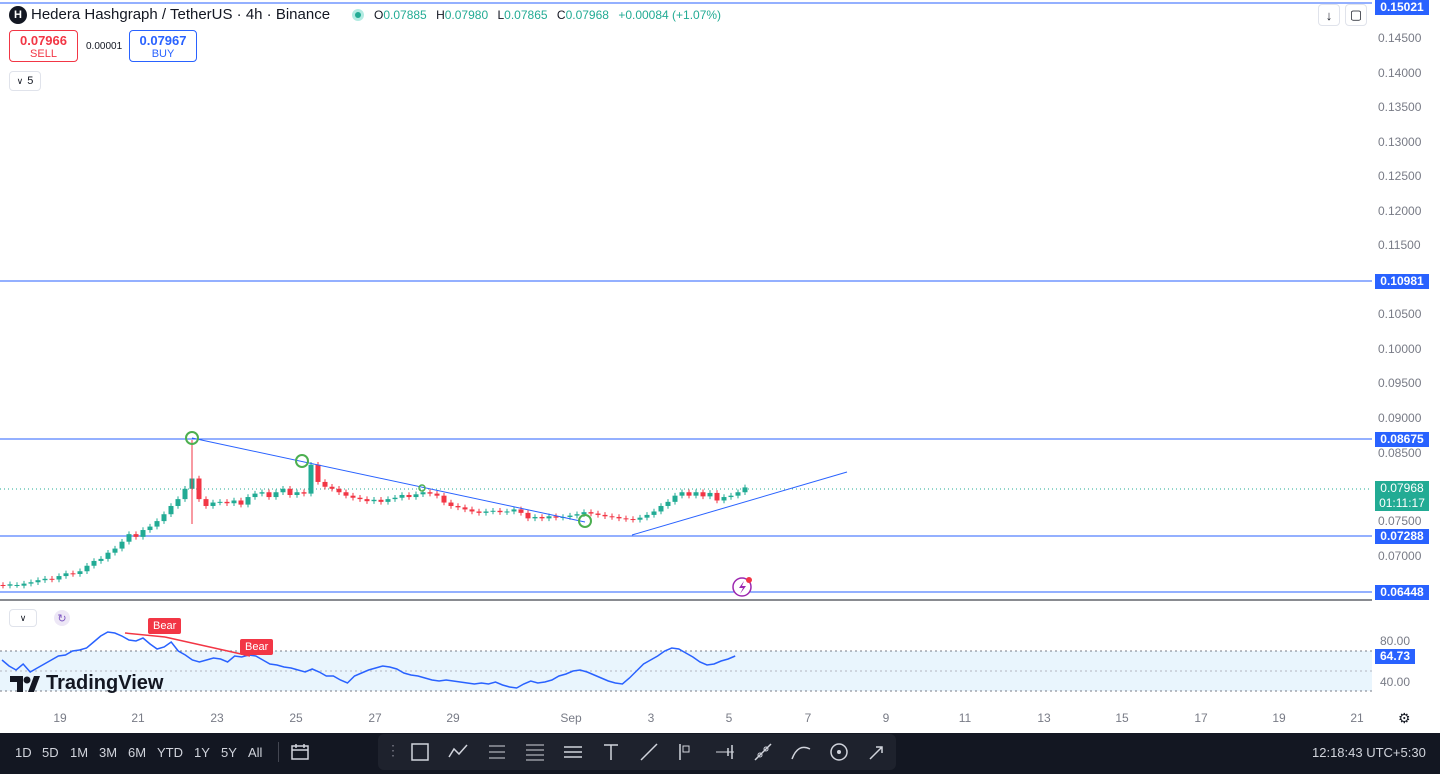 The width and height of the screenshot is (1440, 774). I want to click on range-button-1m: 1M, so click(79, 752).